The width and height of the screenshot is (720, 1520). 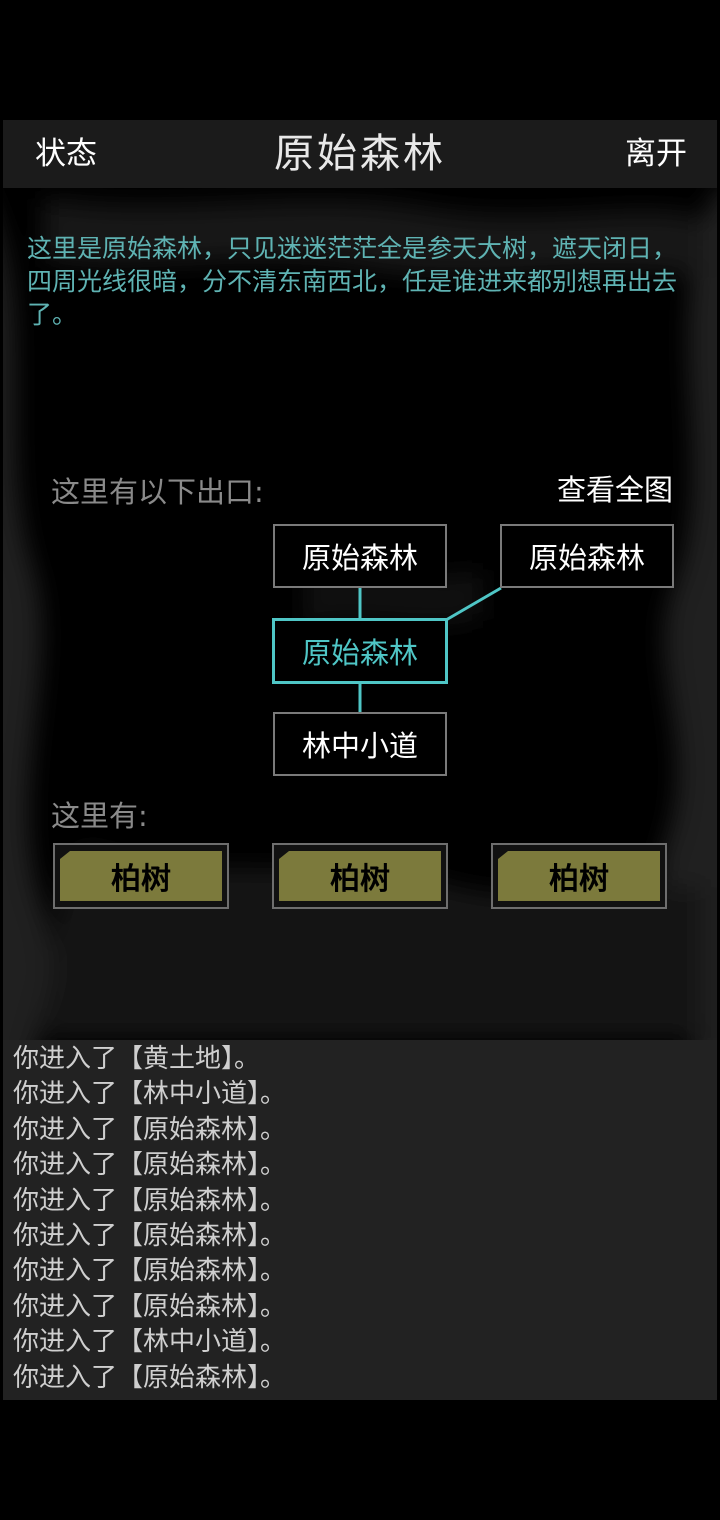 I want to click on location-title: 原始森林, so click(x=360, y=154).